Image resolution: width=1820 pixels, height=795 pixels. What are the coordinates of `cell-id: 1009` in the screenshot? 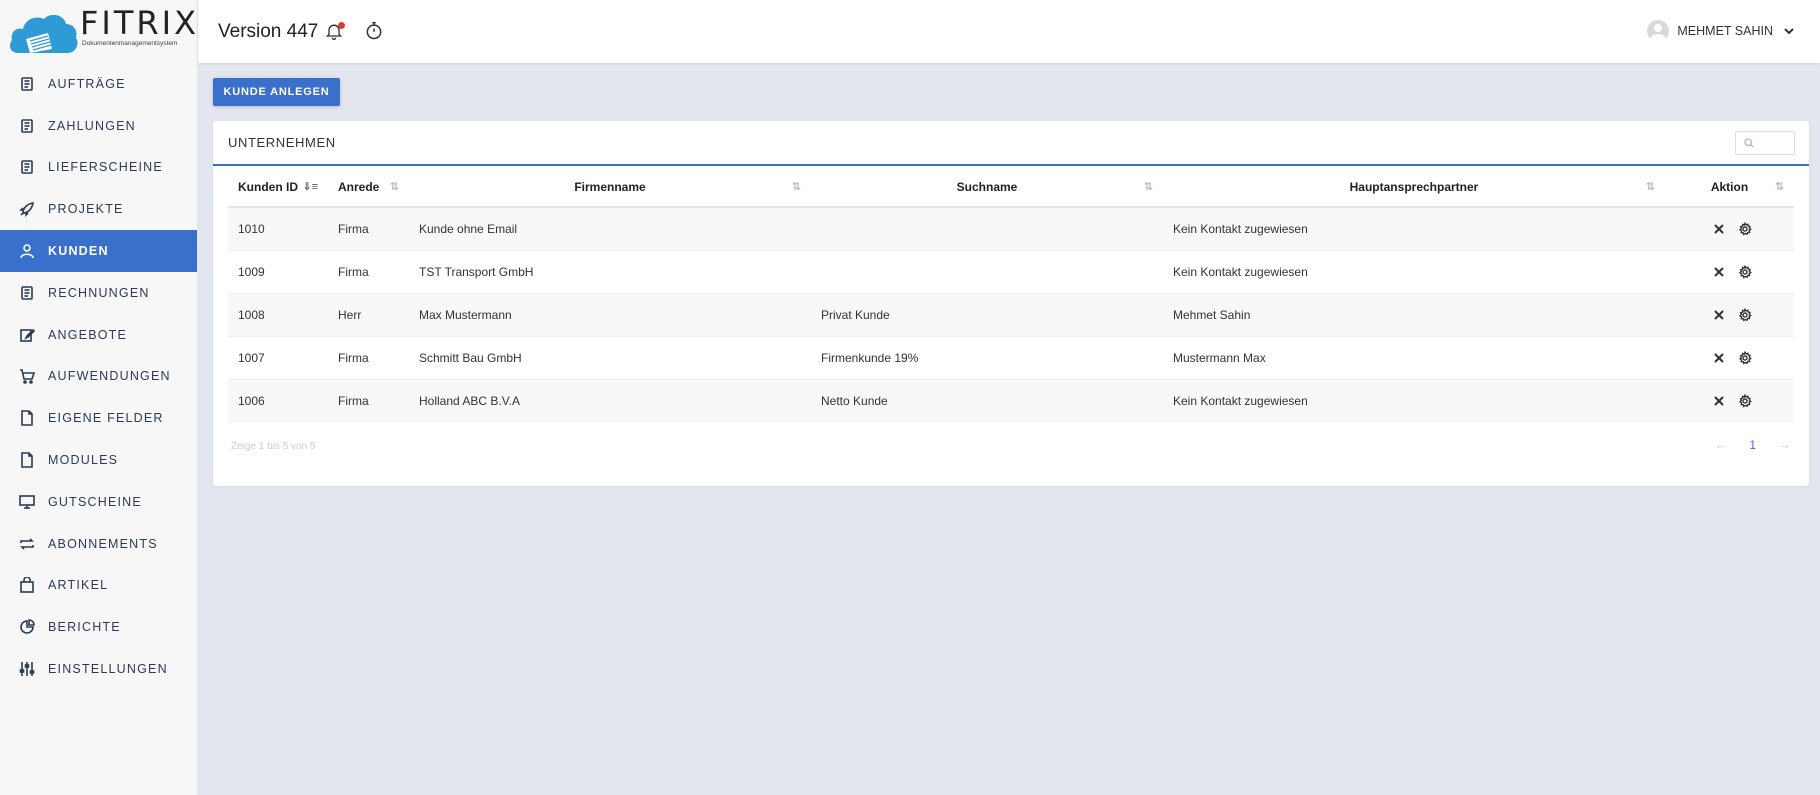 It's located at (278, 271).